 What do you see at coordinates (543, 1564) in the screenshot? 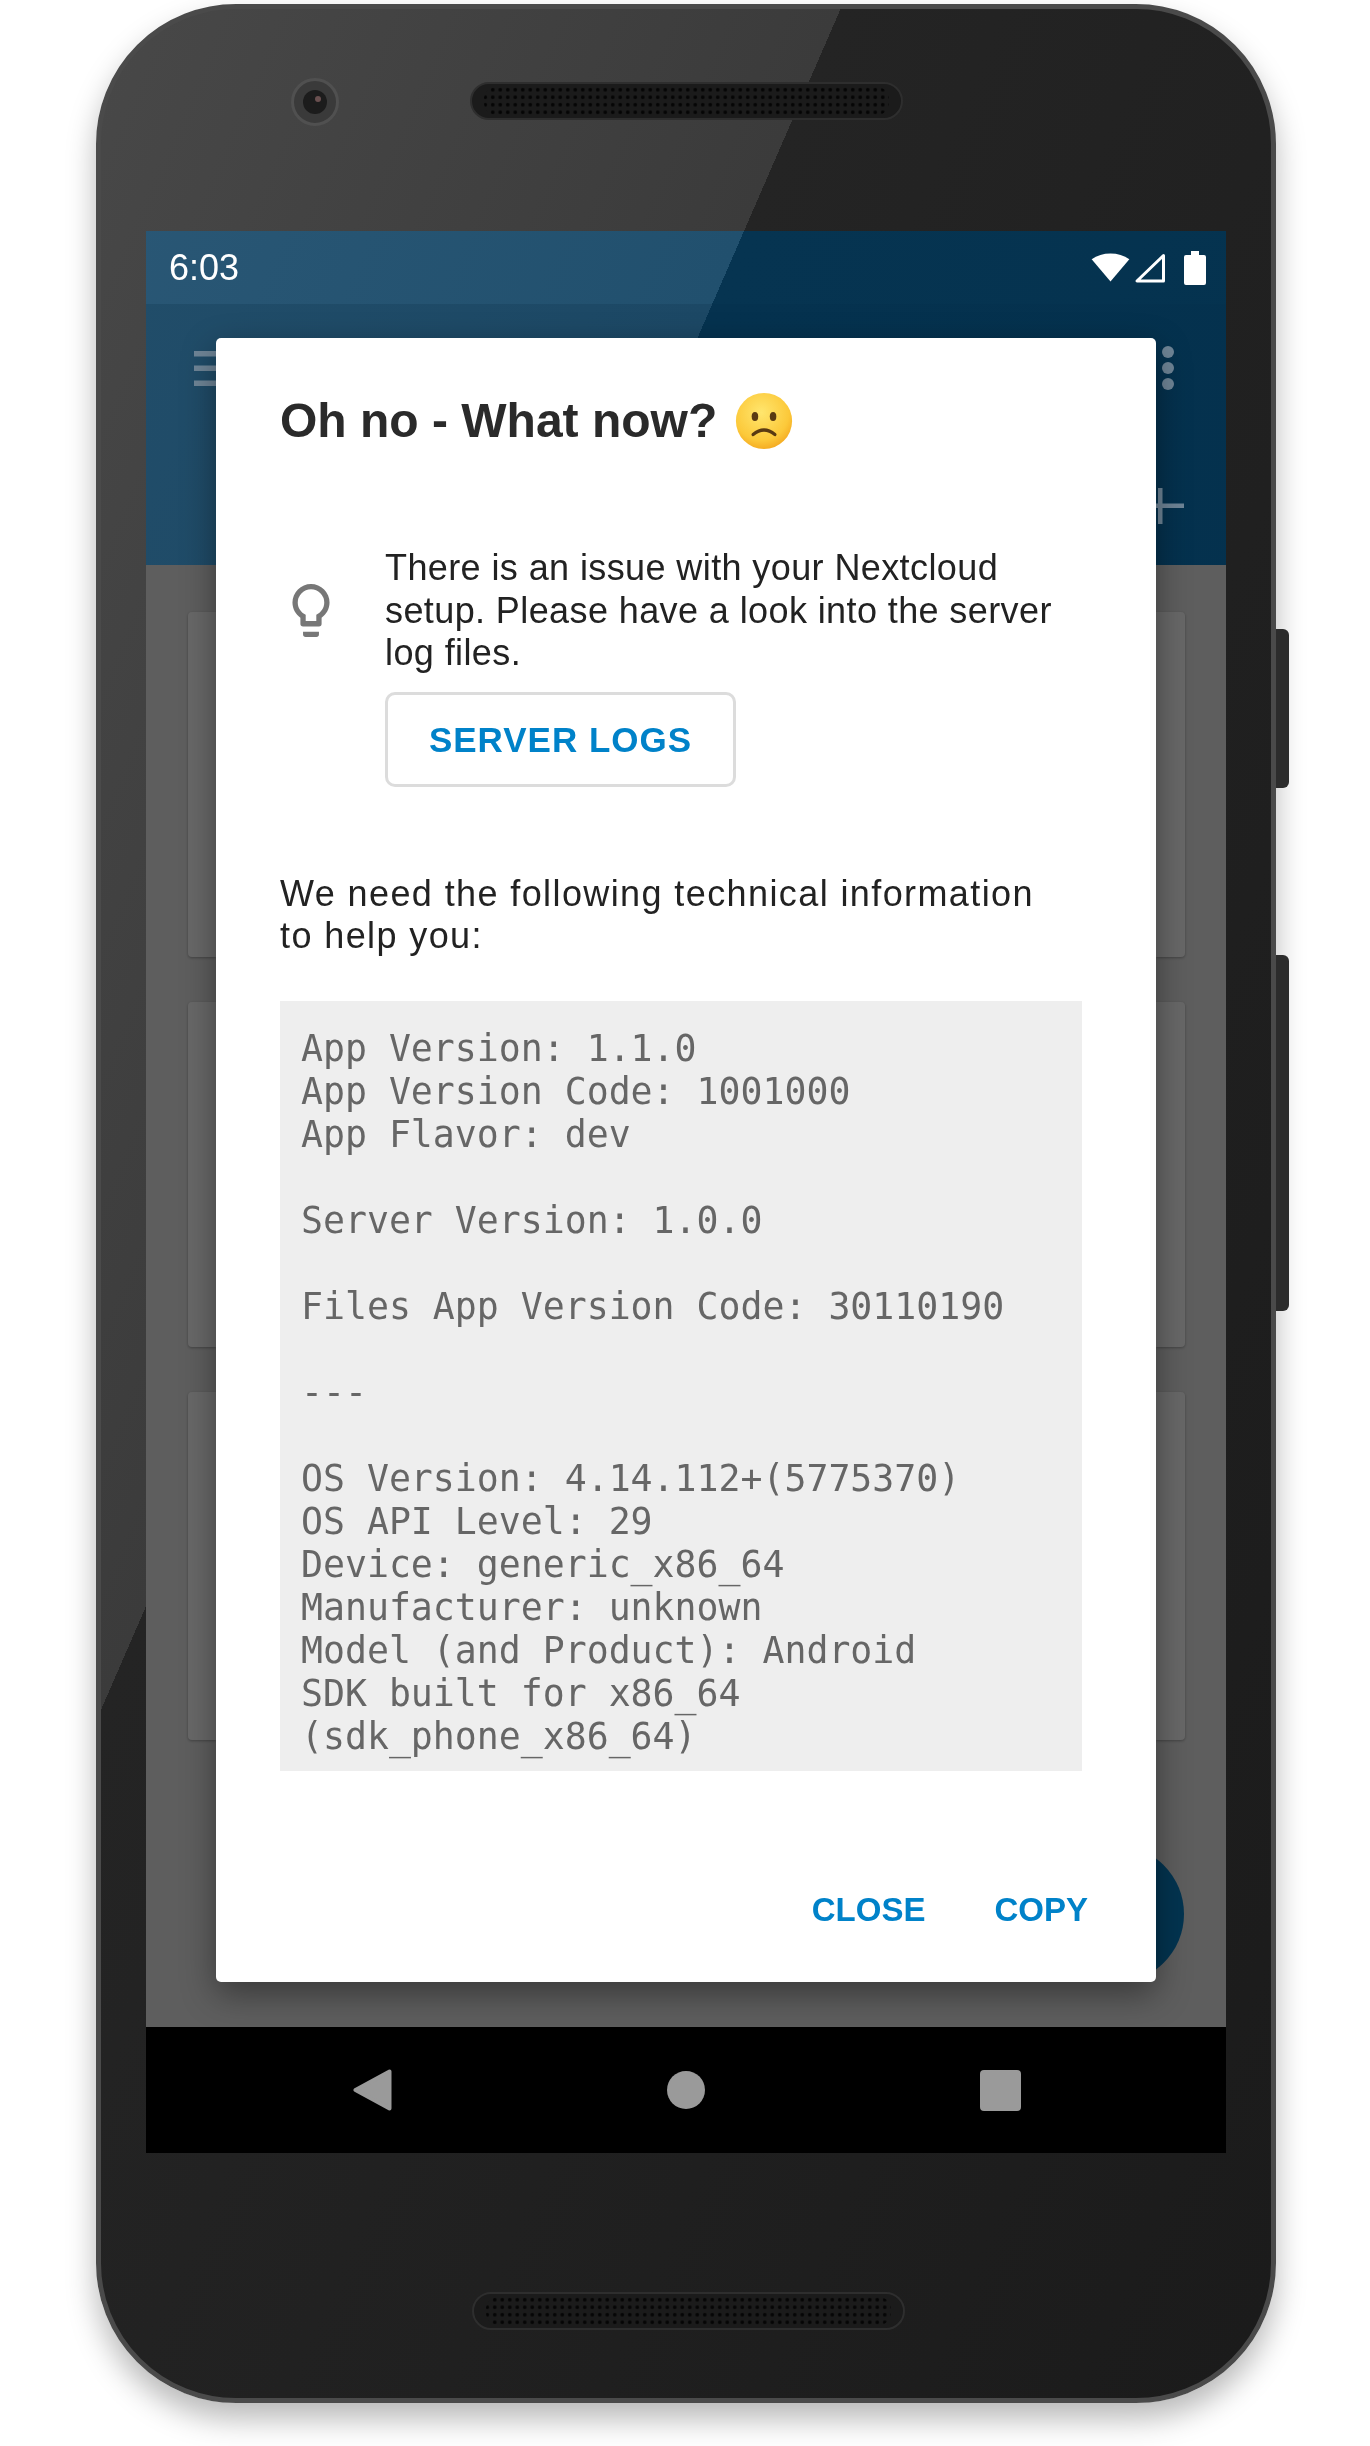
I see `info-line: Device: generic_x86_64` at bounding box center [543, 1564].